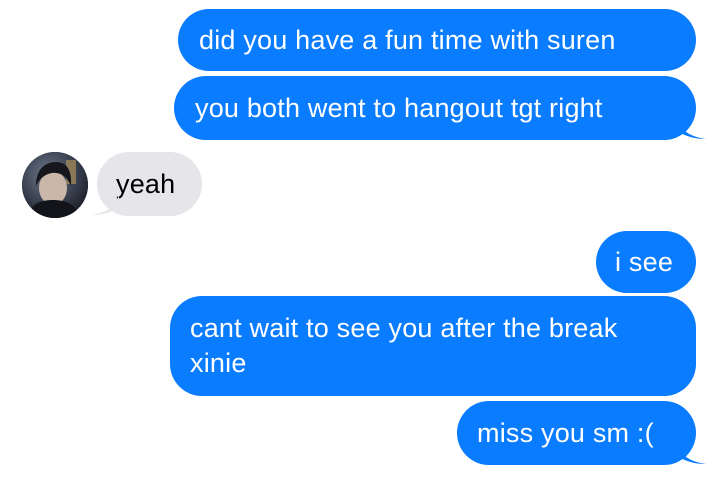 Image resolution: width=719 pixels, height=477 pixels. I want to click on message-text: you both went to hangout tgt right, so click(399, 108).